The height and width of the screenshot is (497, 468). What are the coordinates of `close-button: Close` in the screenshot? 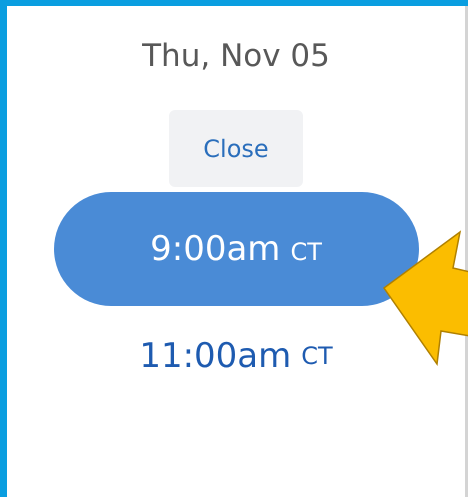 It's located at (236, 148).